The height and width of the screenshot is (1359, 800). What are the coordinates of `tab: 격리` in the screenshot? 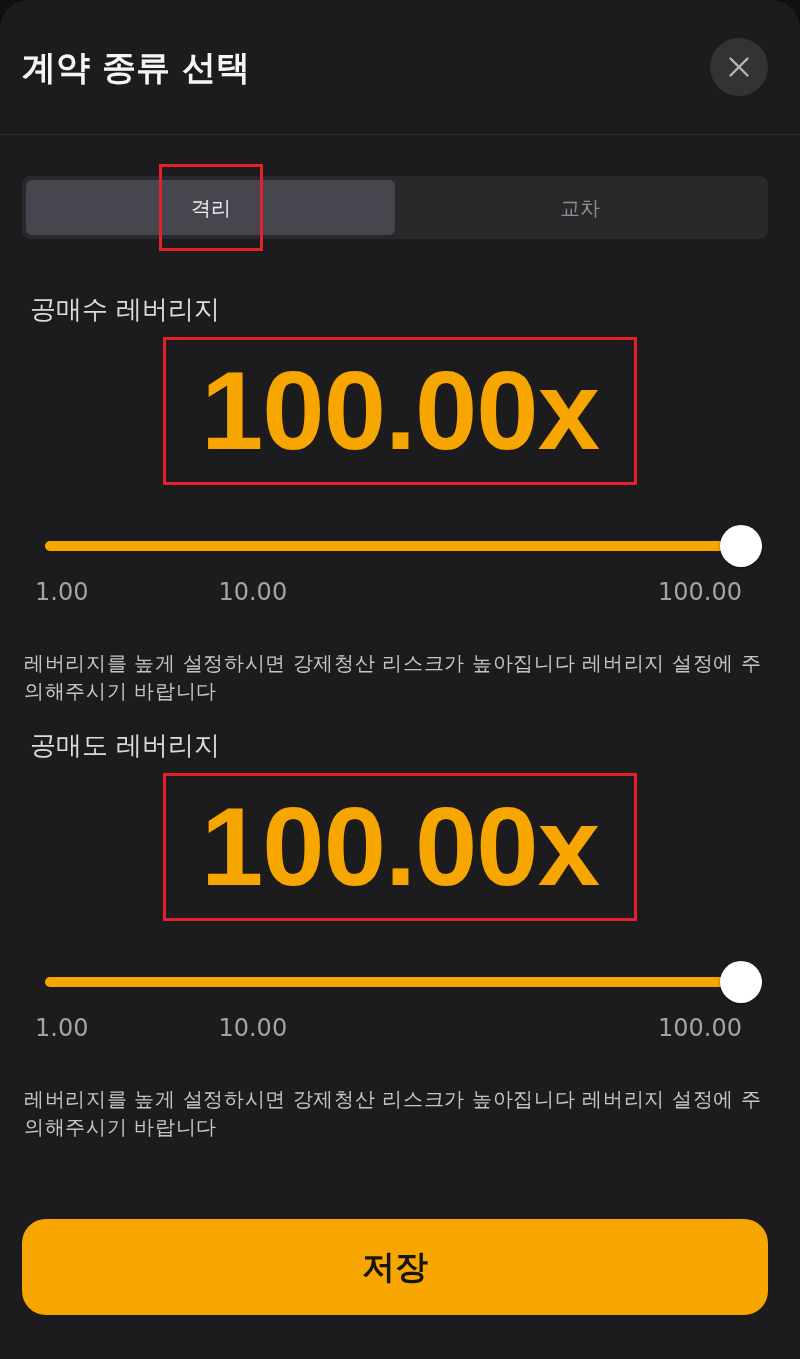 It's located at (210, 207).